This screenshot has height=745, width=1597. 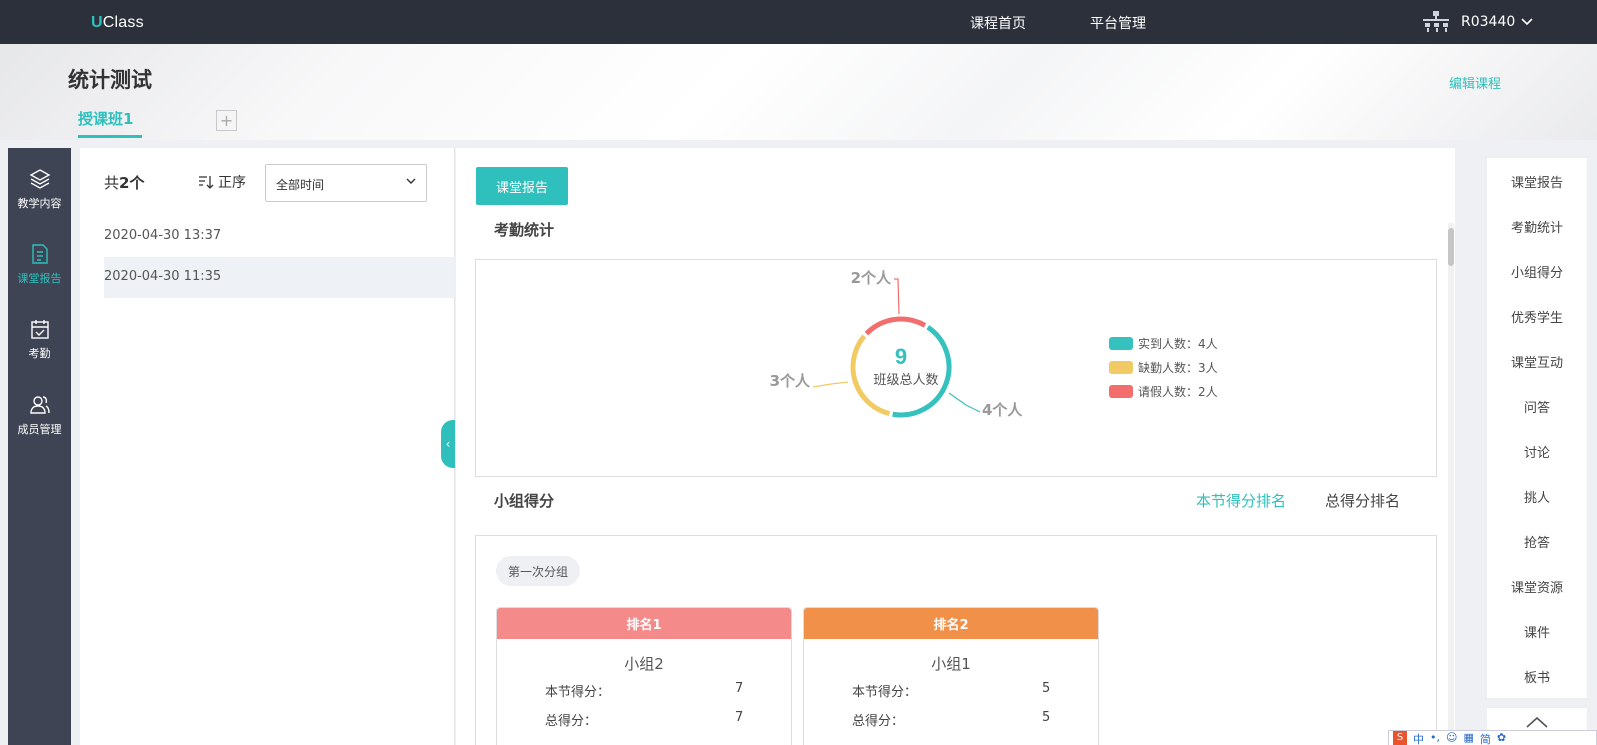 I want to click on sidebar-item-attendance: 考勤, so click(x=39, y=339).